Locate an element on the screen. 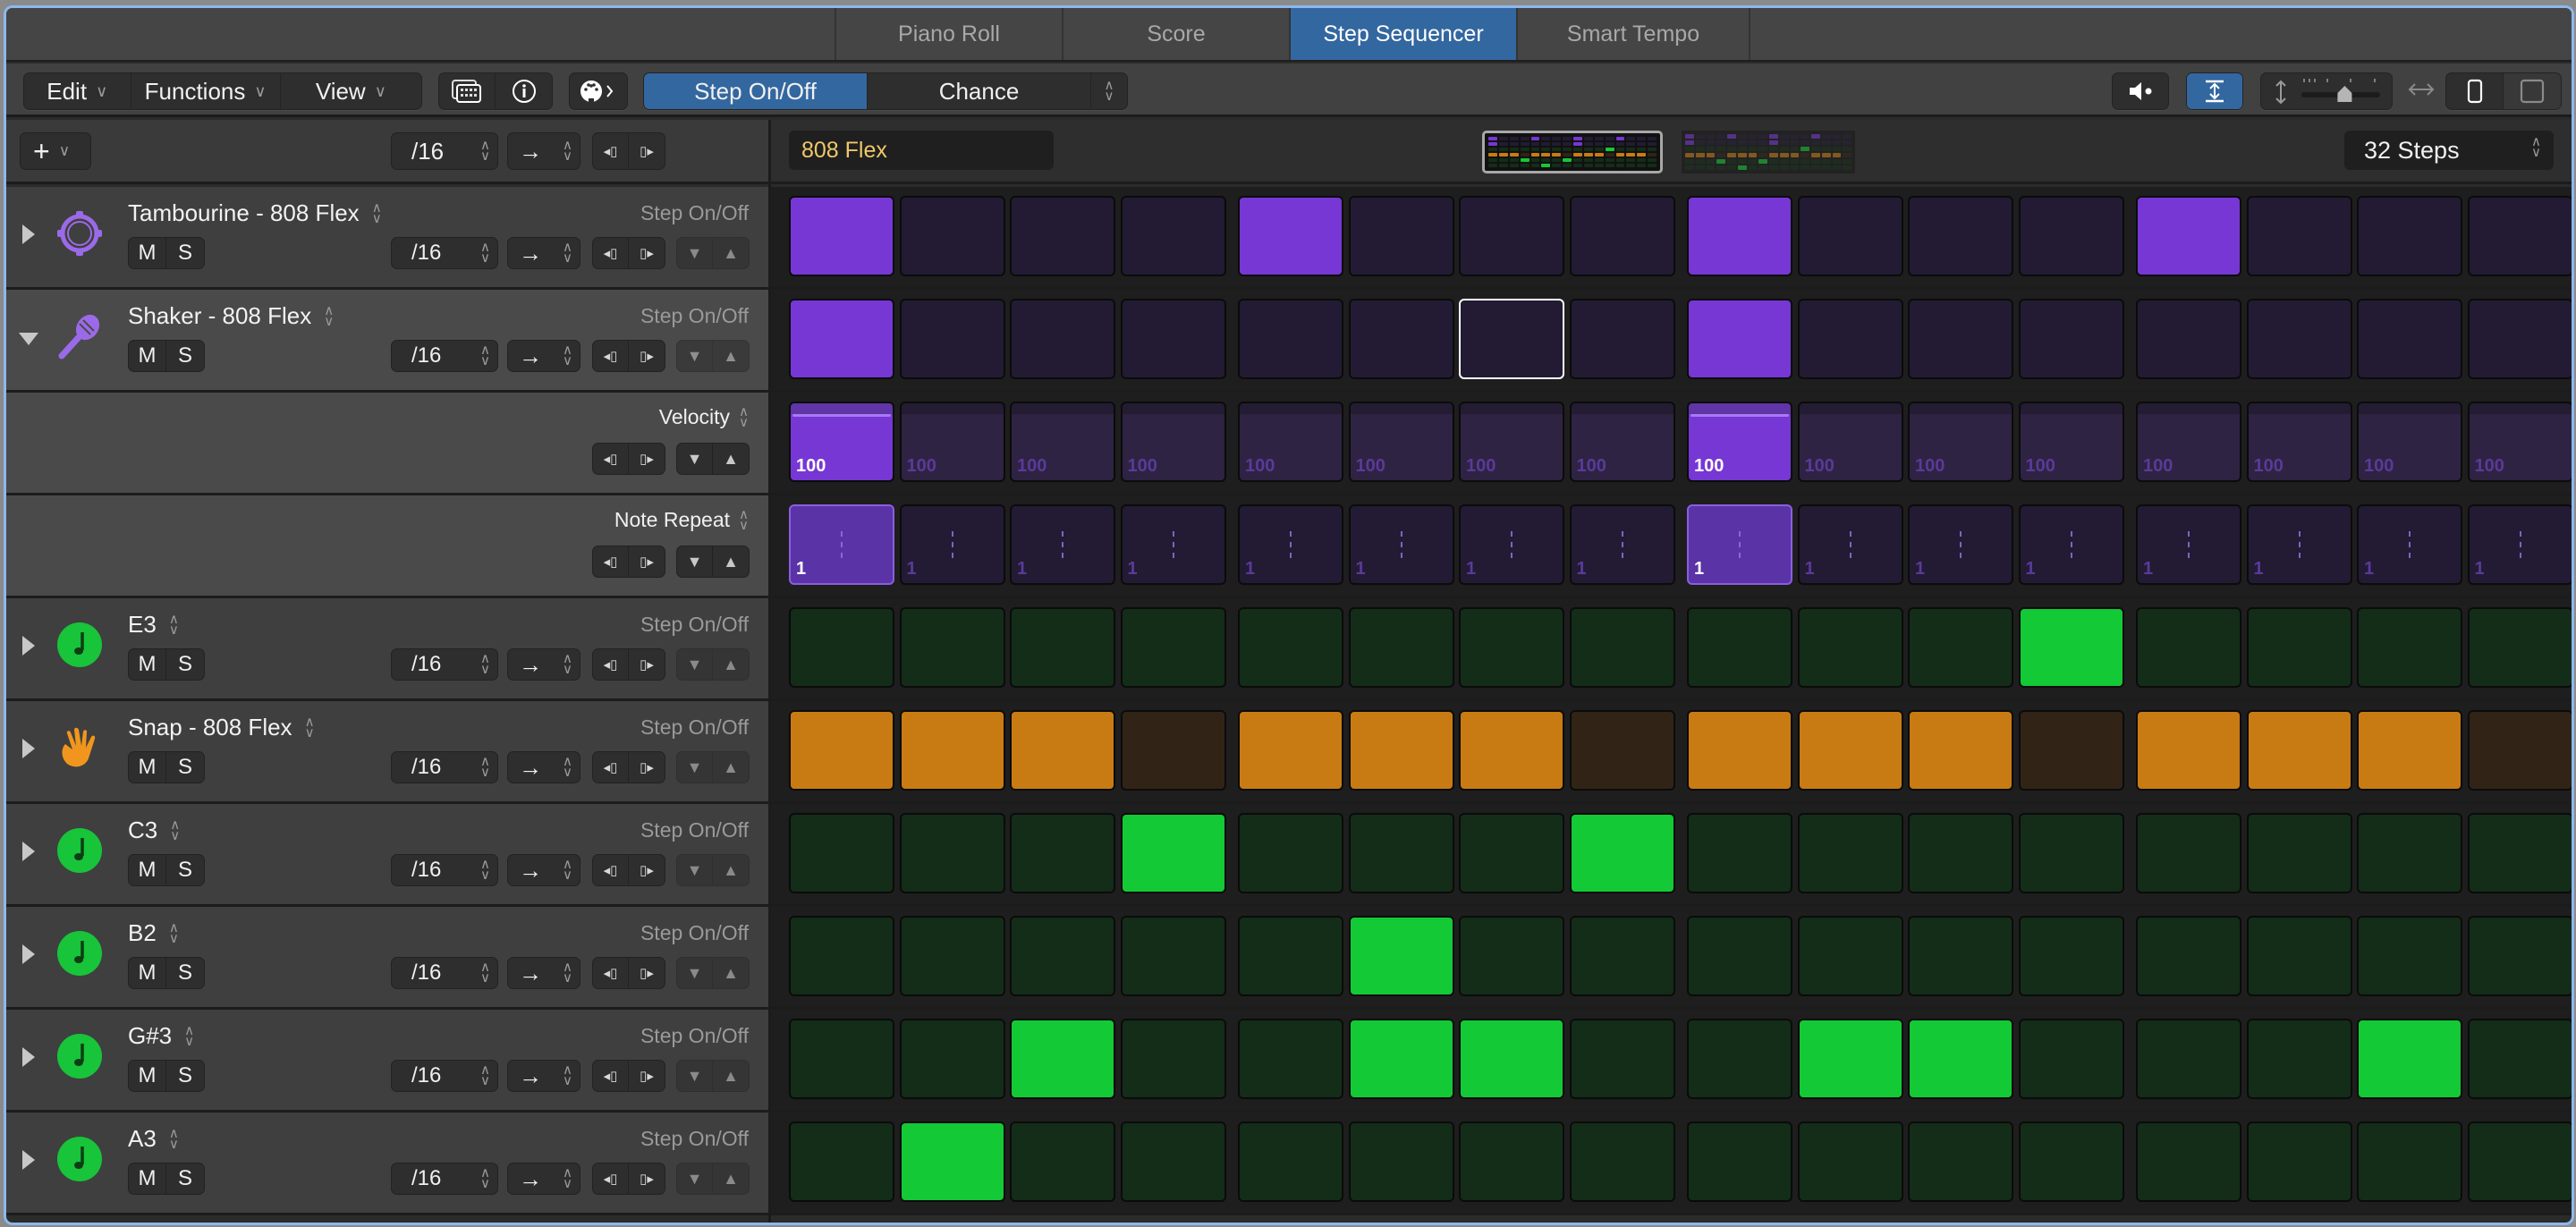  mute-button: M is located at coordinates (148, 664).